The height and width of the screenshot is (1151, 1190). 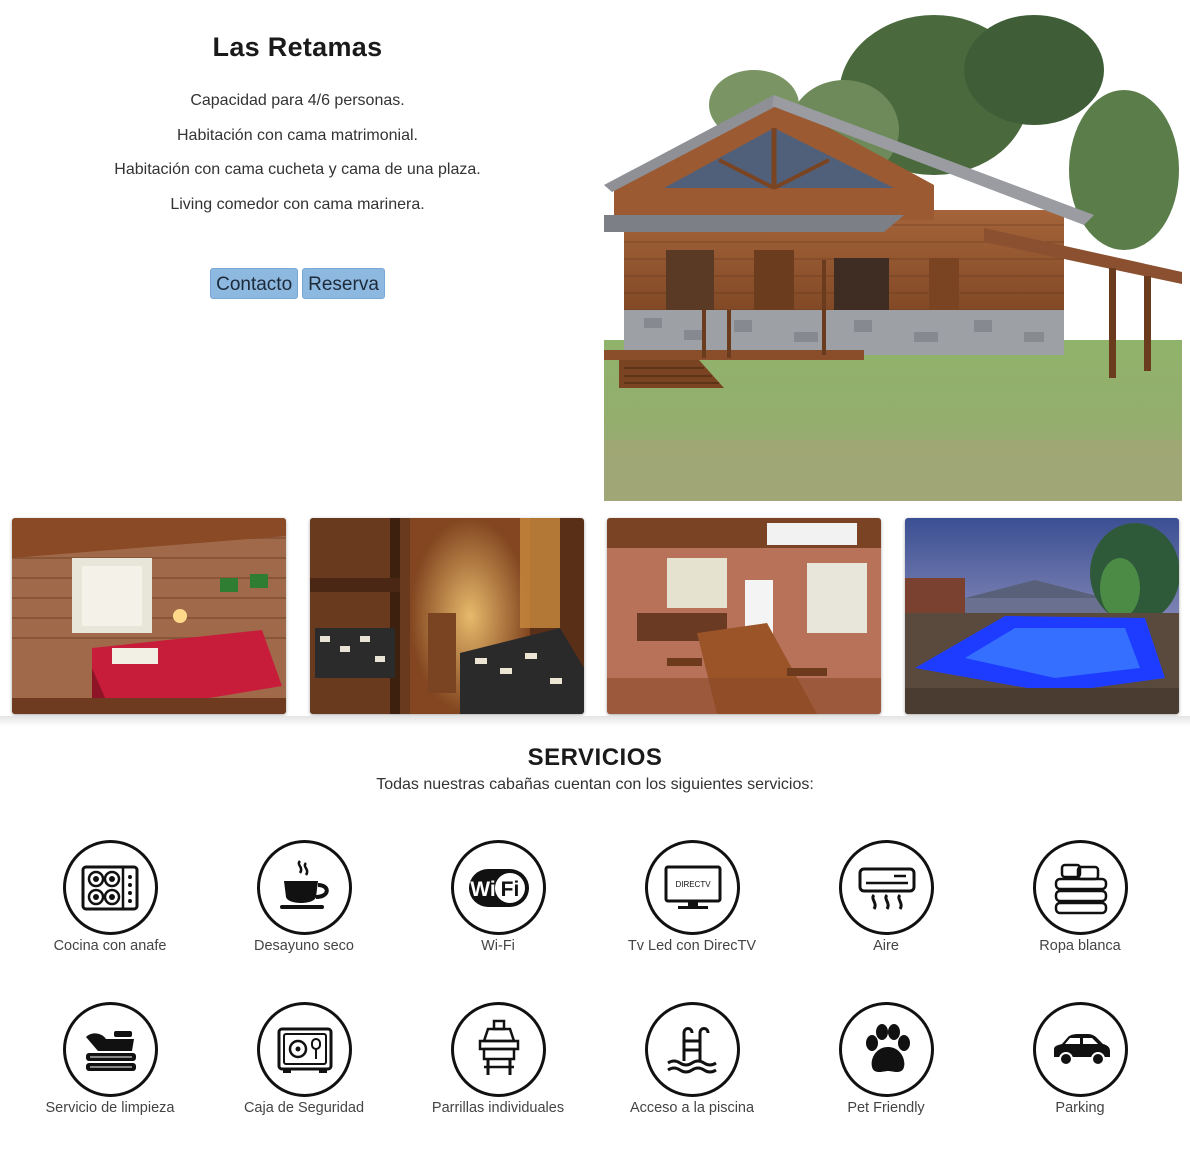 What do you see at coordinates (595, 757) in the screenshot?
I see `services-title: SERVICIOS` at bounding box center [595, 757].